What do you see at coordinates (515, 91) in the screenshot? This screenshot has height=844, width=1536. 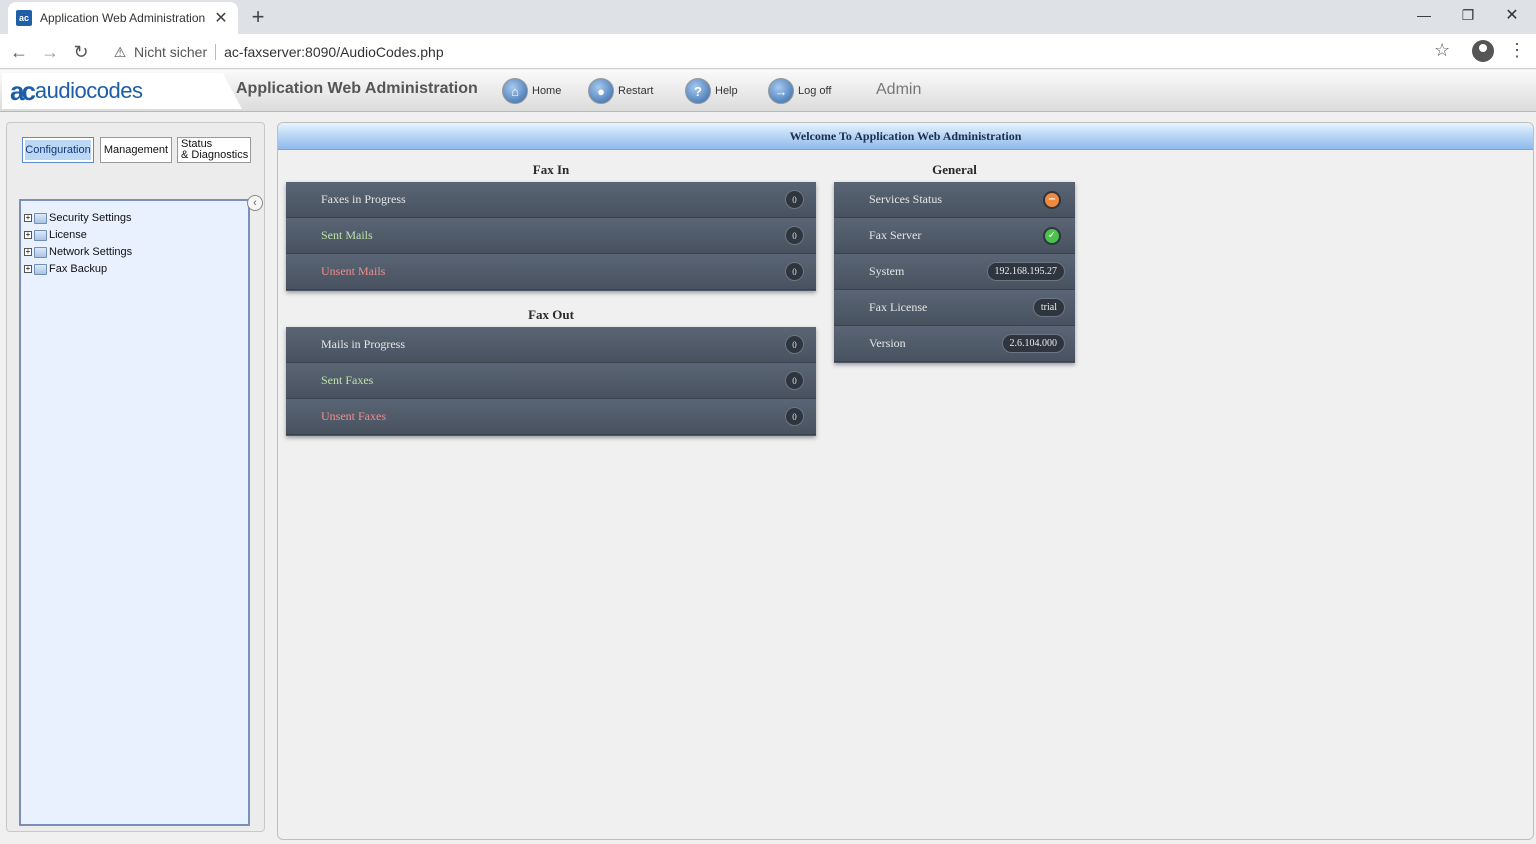 I see `home-icon: ⌂` at bounding box center [515, 91].